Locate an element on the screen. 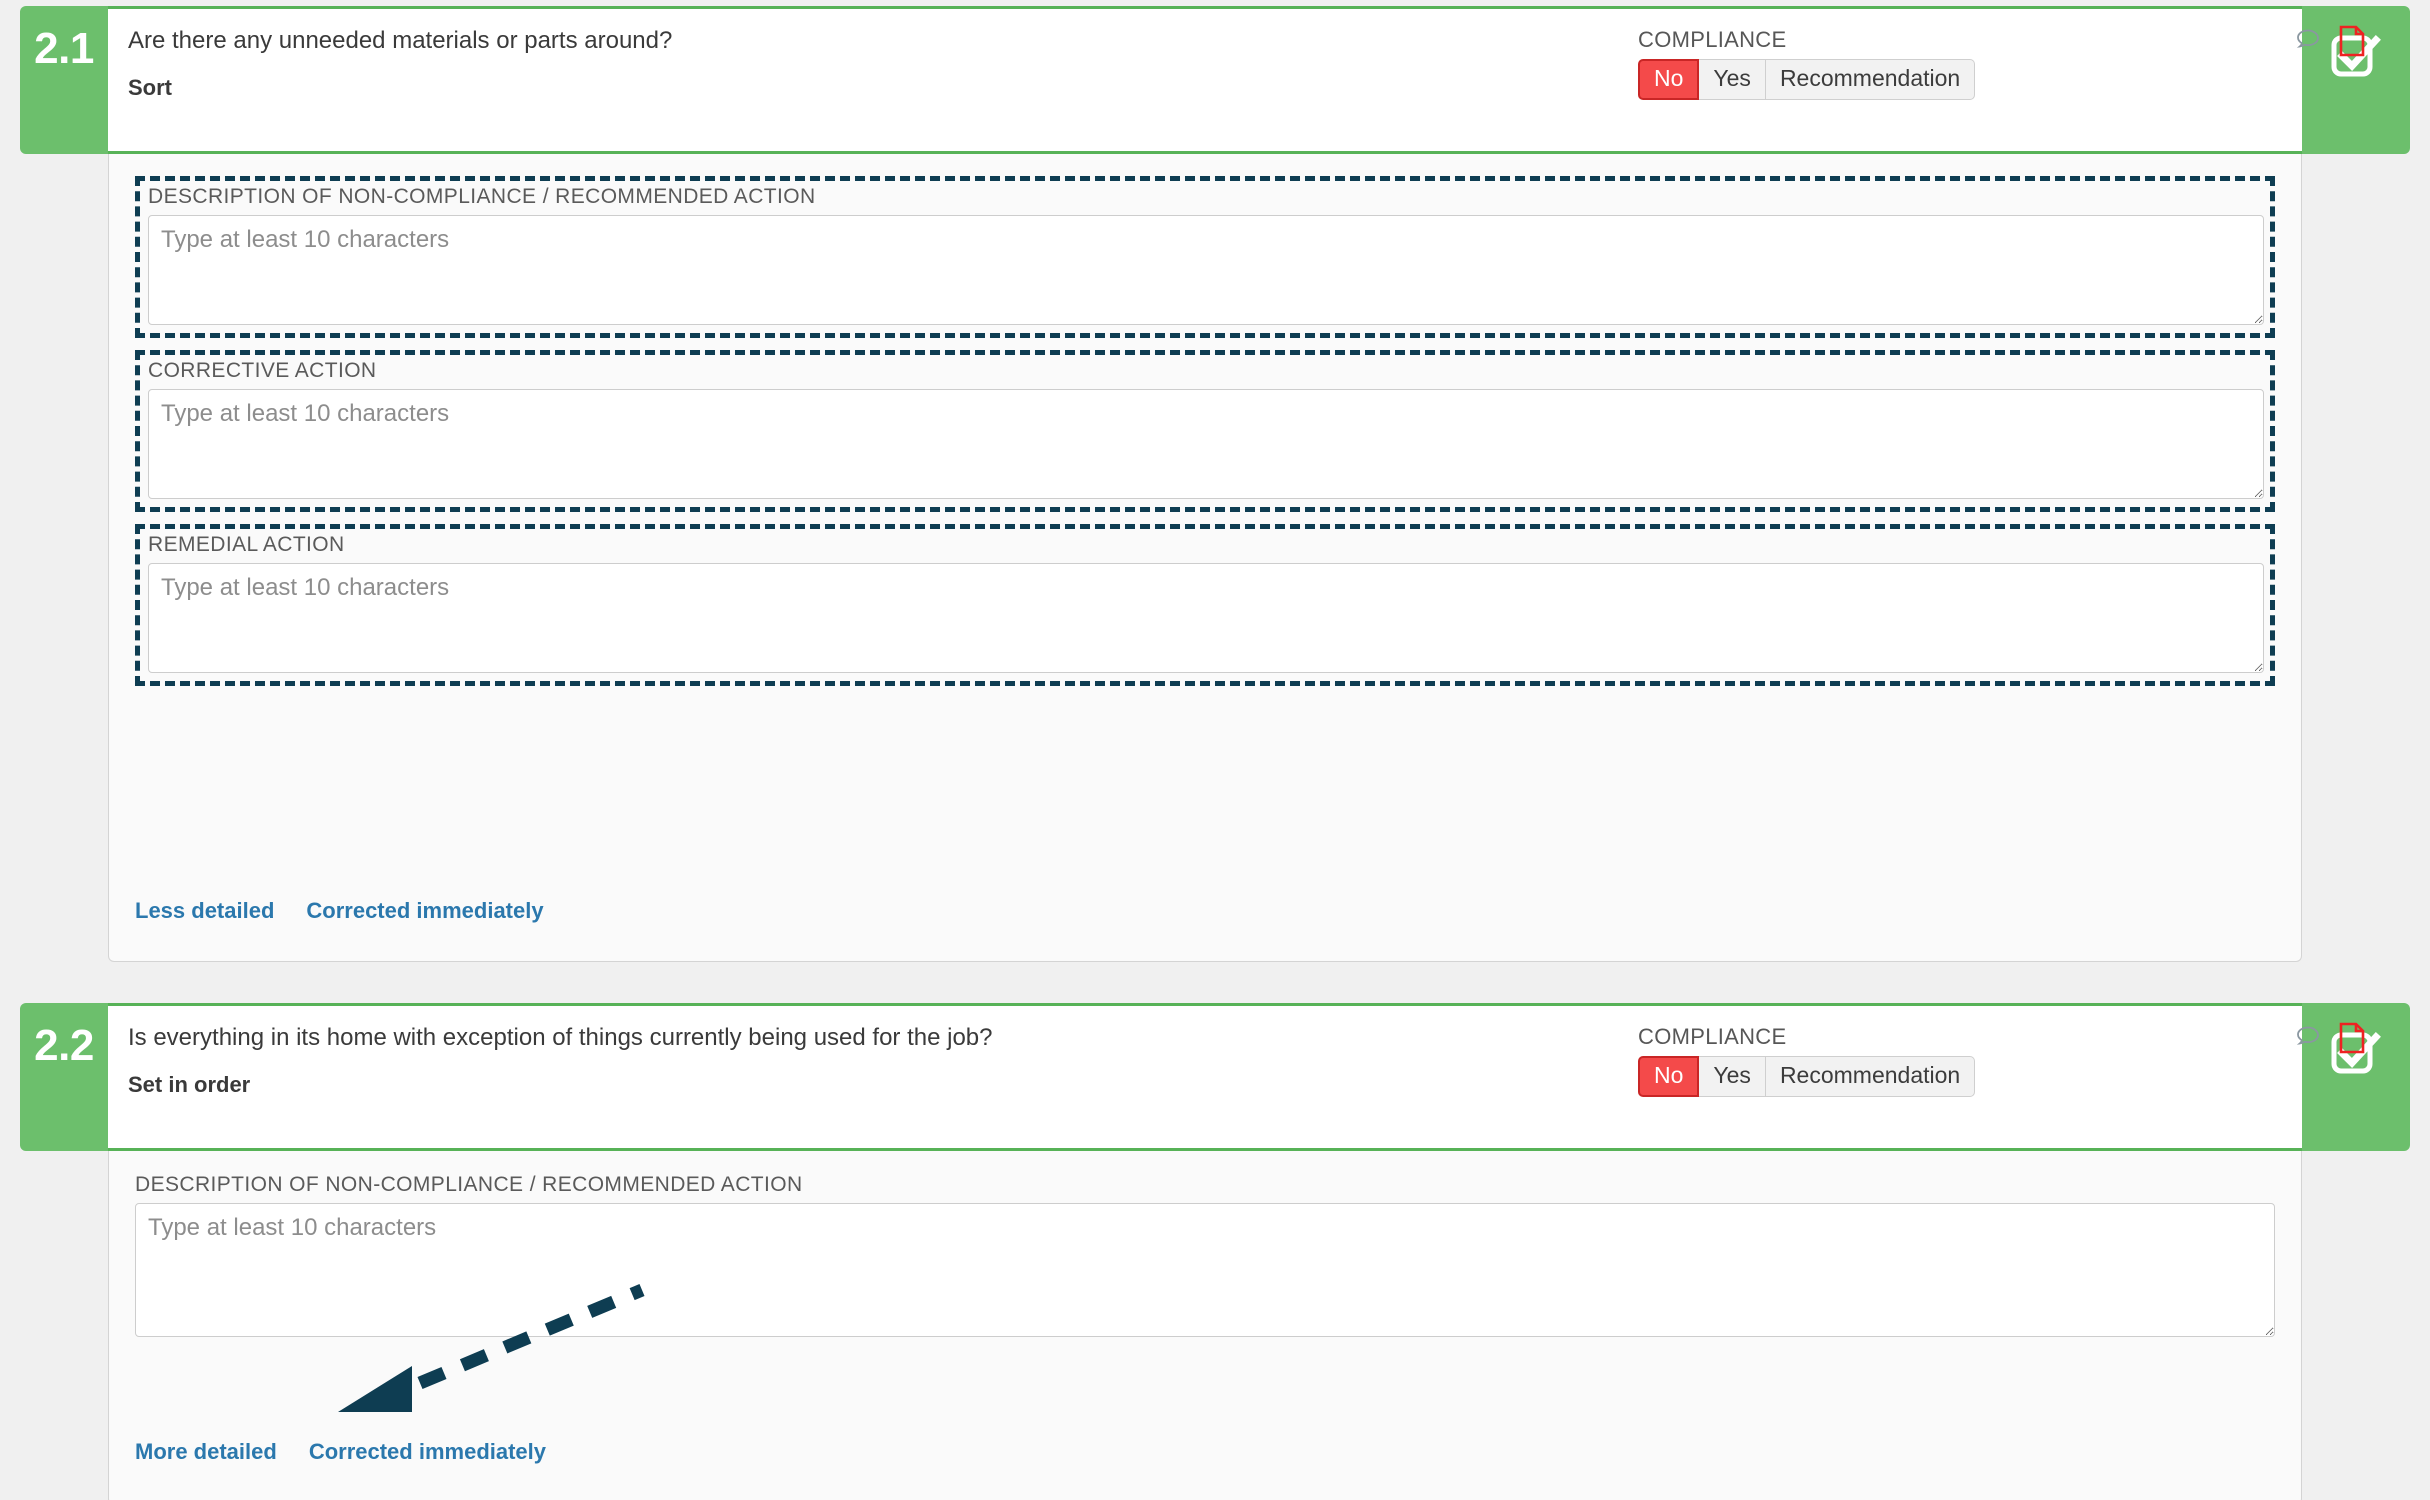 Image resolution: width=2430 pixels, height=1500 pixels. compliance-button-group-2-2: No Yes Recommendation is located at coordinates (1807, 1076).